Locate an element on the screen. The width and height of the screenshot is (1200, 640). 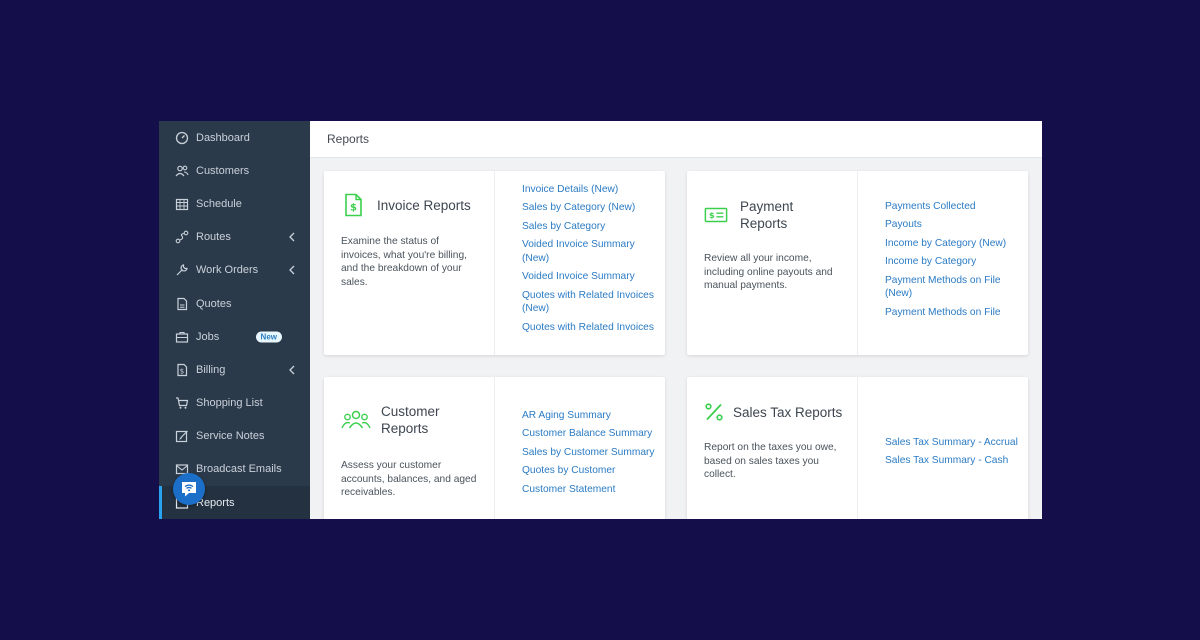
sidebar-item-work-orders: Work Orders is located at coordinates (234, 270).